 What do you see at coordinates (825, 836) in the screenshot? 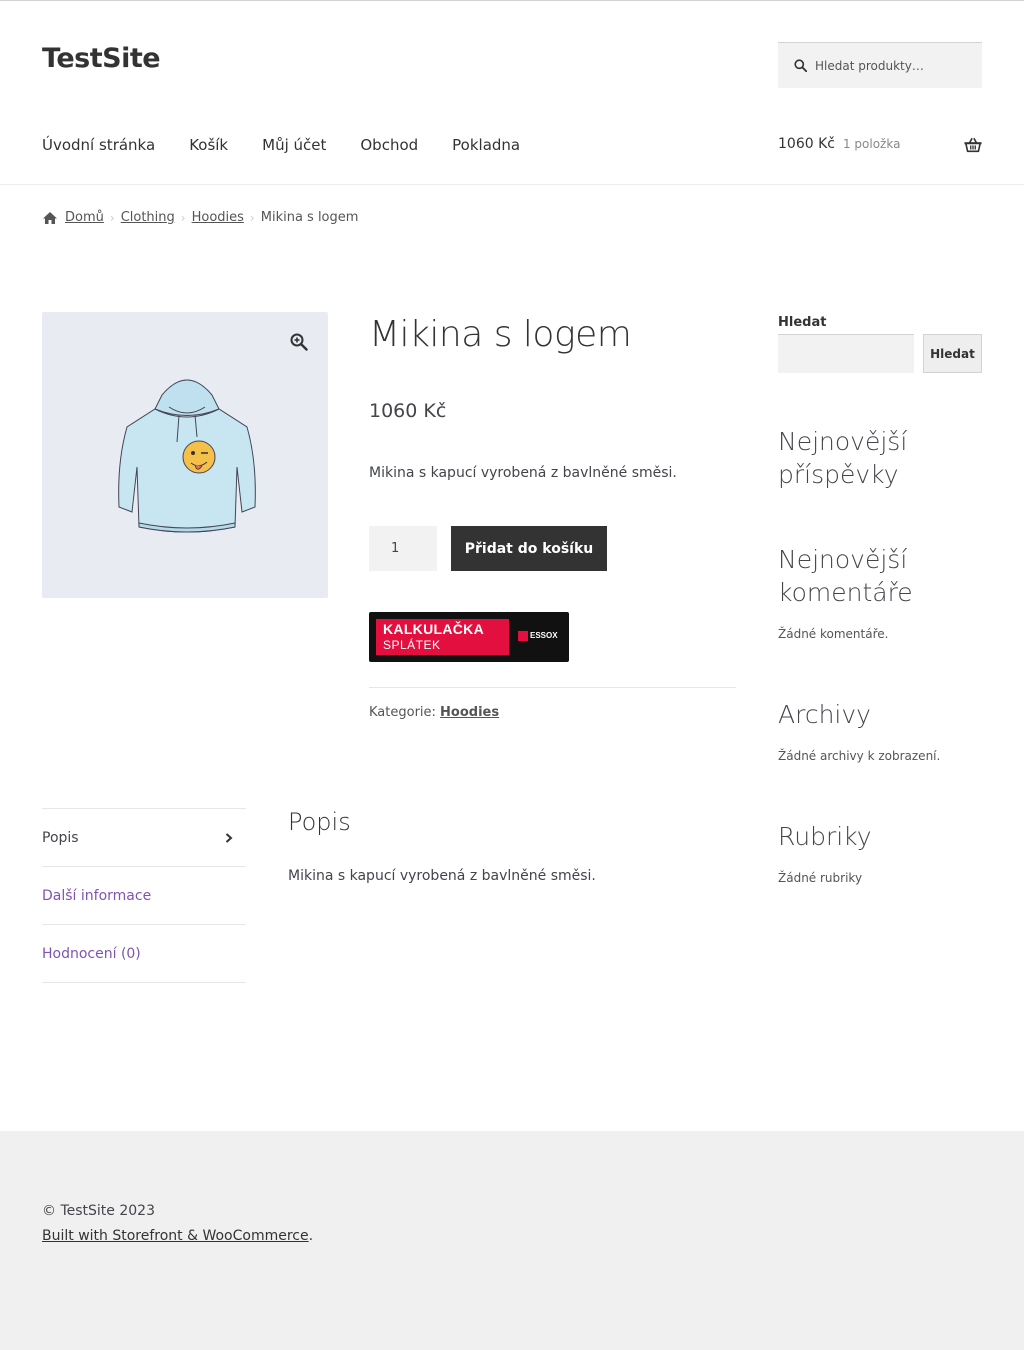
I see `categories-widget-title: Rubriky` at bounding box center [825, 836].